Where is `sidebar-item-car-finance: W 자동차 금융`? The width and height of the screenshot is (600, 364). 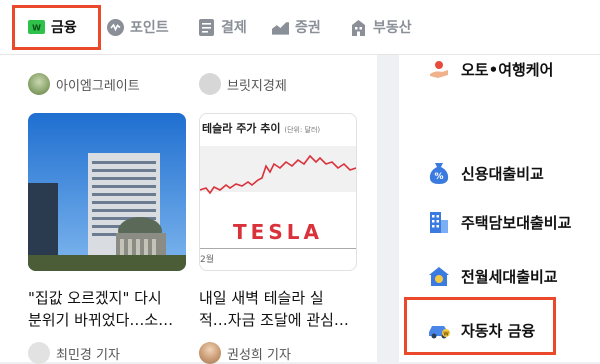
sidebar-item-car-finance: W 자동차 금융 is located at coordinates (481, 330).